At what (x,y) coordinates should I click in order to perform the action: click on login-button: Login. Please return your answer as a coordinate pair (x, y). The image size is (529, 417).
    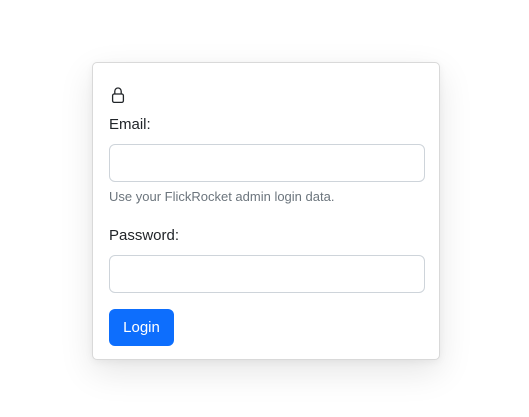
    Looking at the image, I should click on (141, 327).